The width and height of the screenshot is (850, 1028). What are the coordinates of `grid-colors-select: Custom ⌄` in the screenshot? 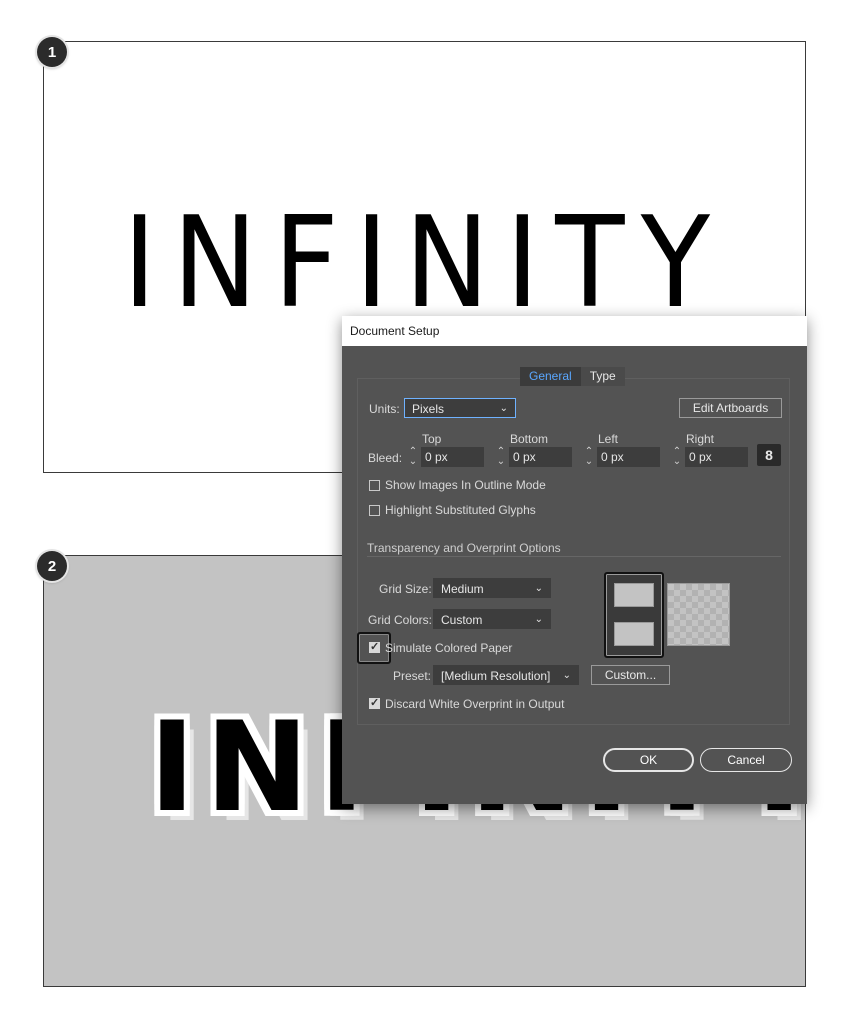 It's located at (492, 619).